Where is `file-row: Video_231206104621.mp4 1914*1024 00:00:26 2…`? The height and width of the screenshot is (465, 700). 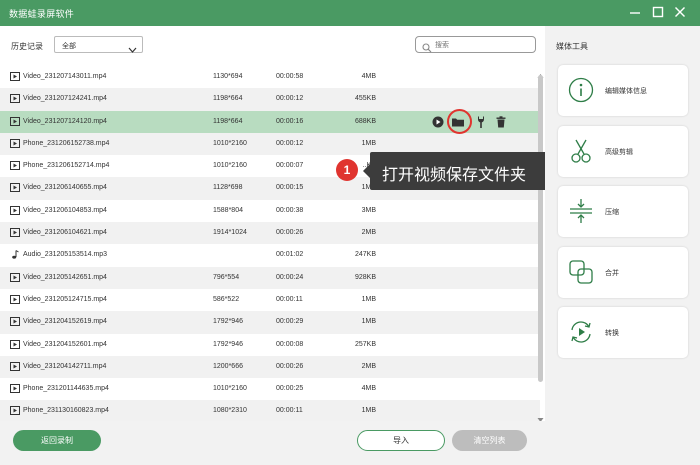
file-row: Video_231206104621.mp4 1914*1024 00:00:26 2… is located at coordinates (270, 233).